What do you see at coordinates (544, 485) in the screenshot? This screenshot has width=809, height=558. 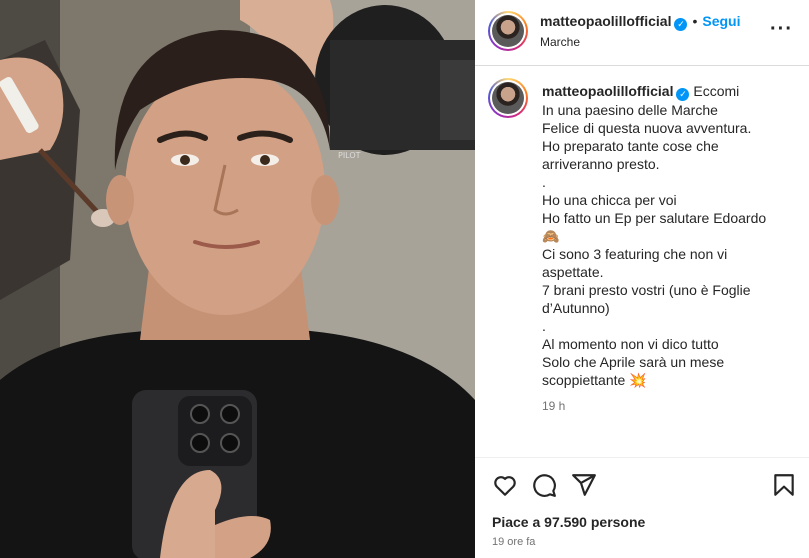 I see `comment-icon` at bounding box center [544, 485].